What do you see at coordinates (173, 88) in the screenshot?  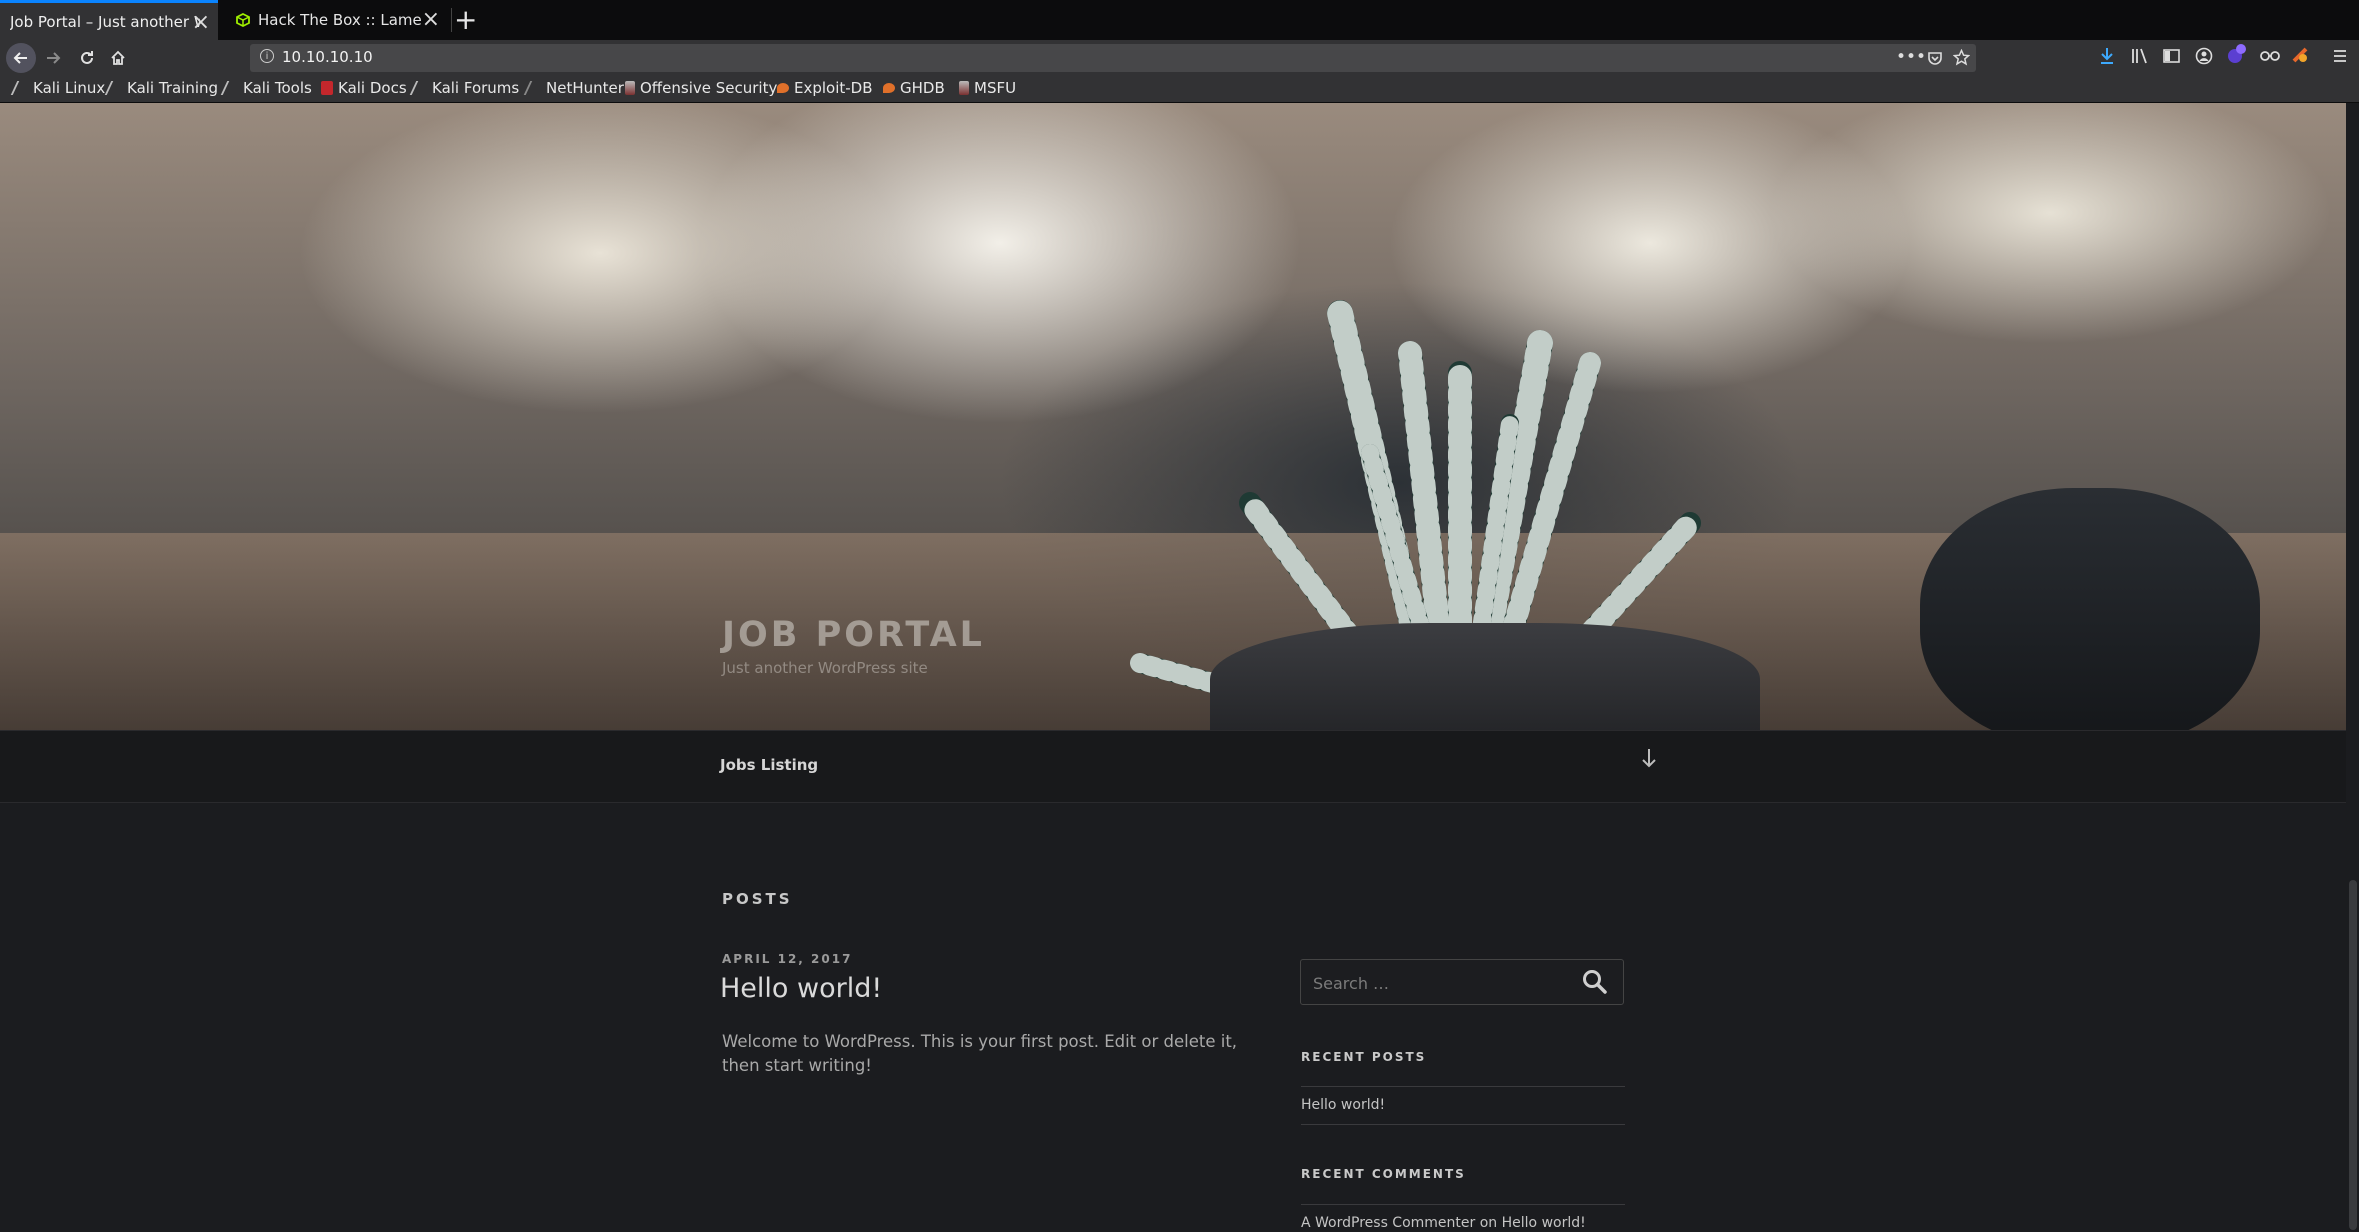 I see `bookmark-label: Kali Training` at bounding box center [173, 88].